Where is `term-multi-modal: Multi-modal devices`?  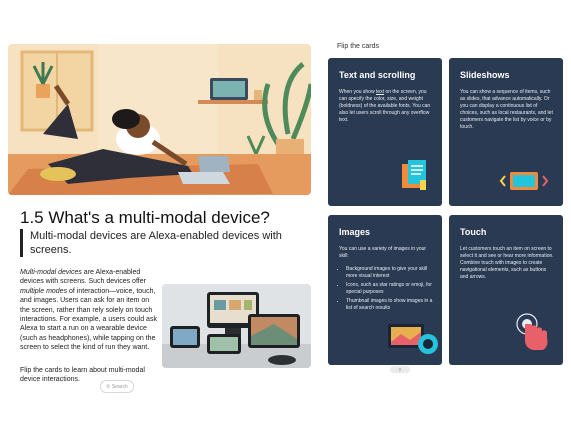 term-multi-modal: Multi-modal devices is located at coordinates (51, 272).